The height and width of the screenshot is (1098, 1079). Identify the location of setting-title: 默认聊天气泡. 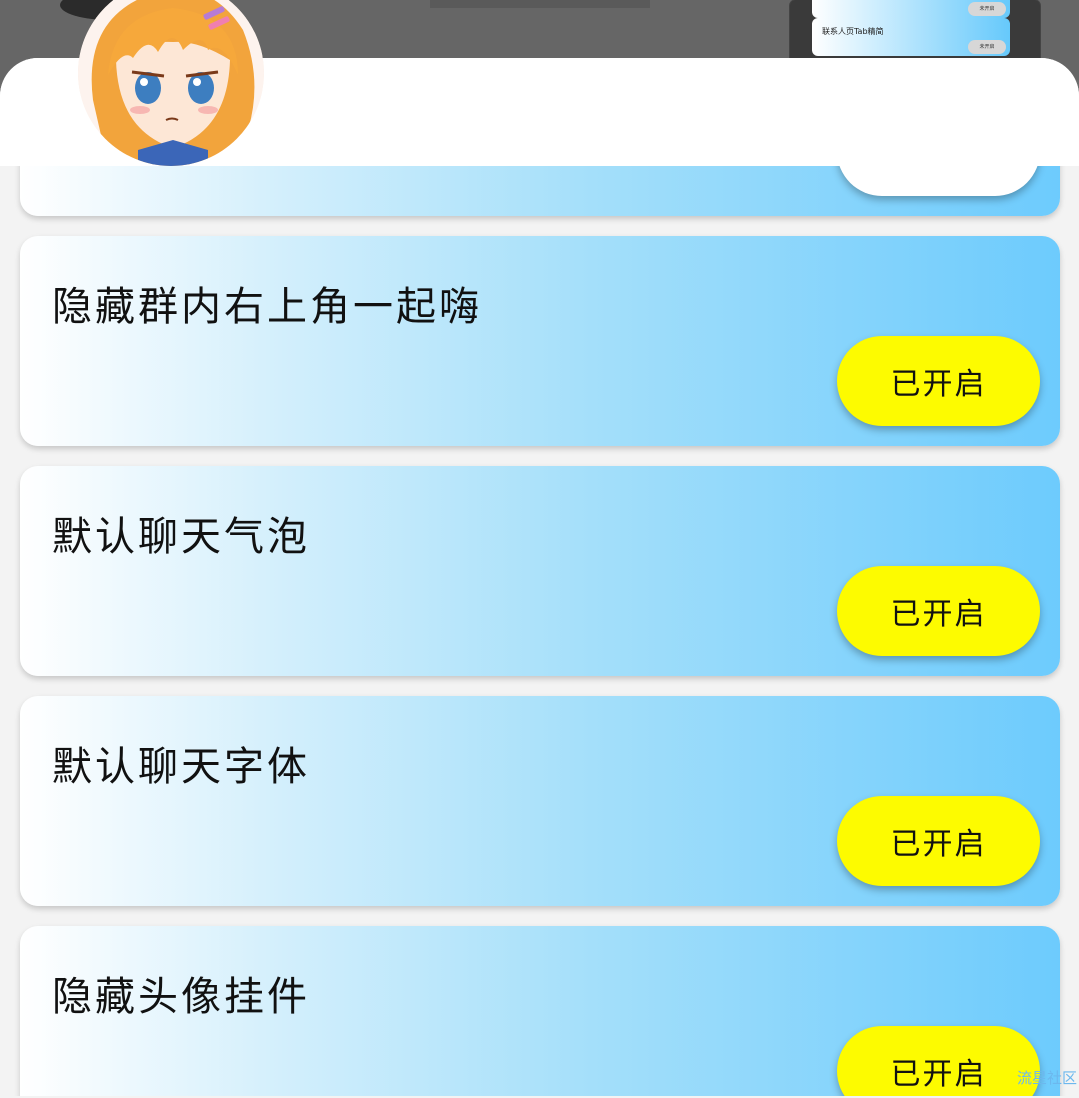
(181, 537).